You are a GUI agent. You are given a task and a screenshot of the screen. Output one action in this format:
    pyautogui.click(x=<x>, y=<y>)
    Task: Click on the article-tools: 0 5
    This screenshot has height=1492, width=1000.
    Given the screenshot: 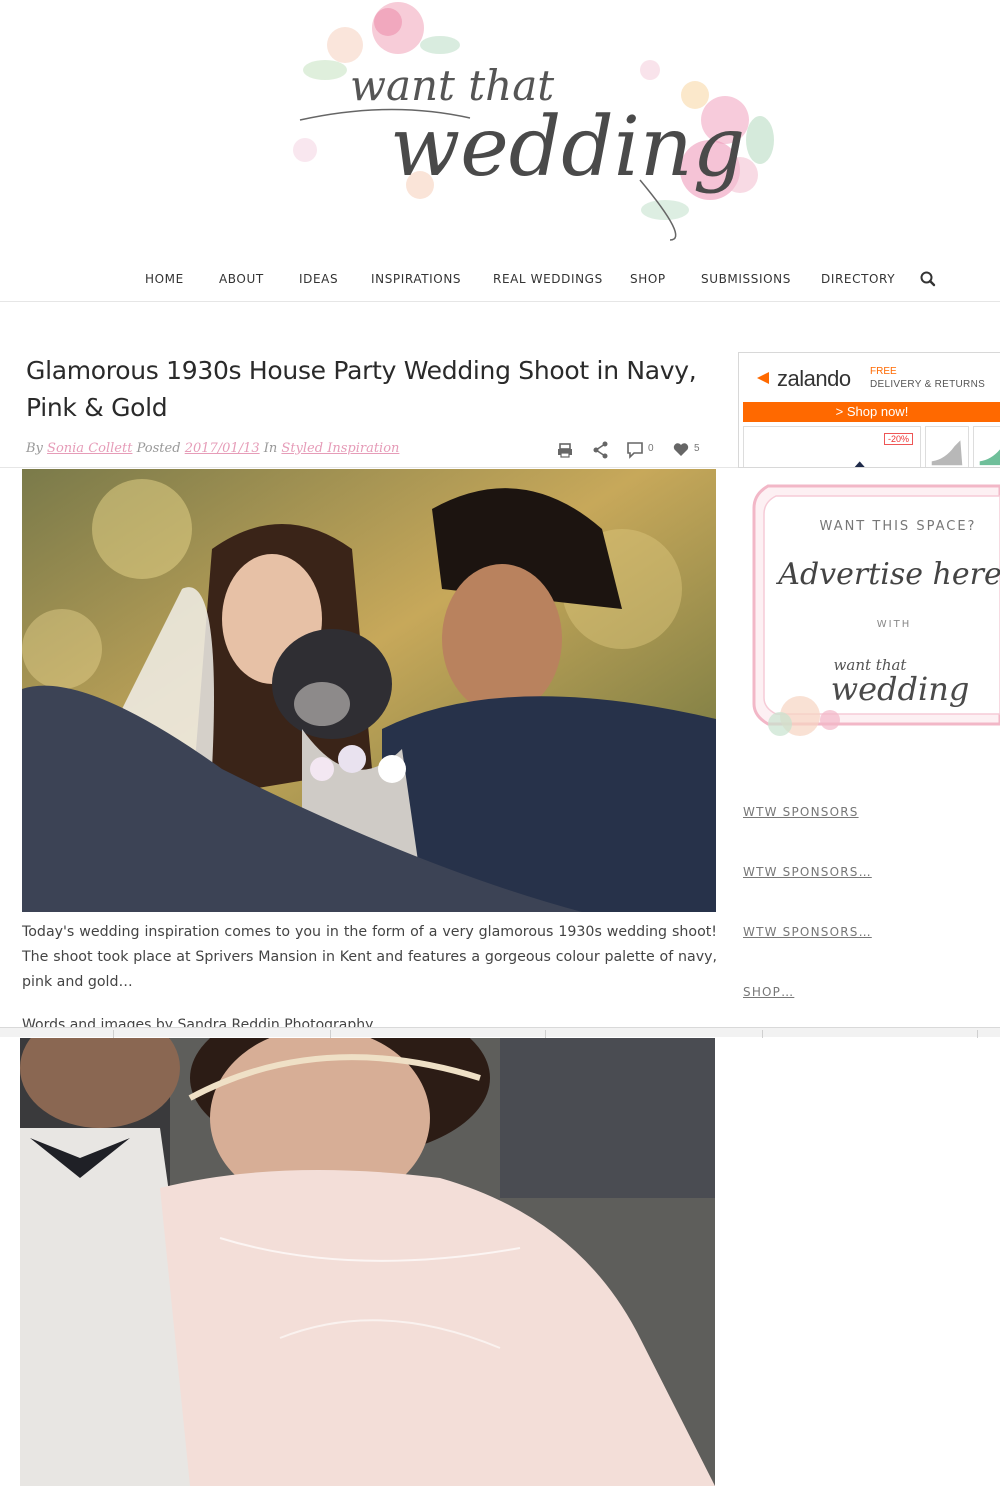 What is the action you would take?
    pyautogui.click(x=634, y=450)
    